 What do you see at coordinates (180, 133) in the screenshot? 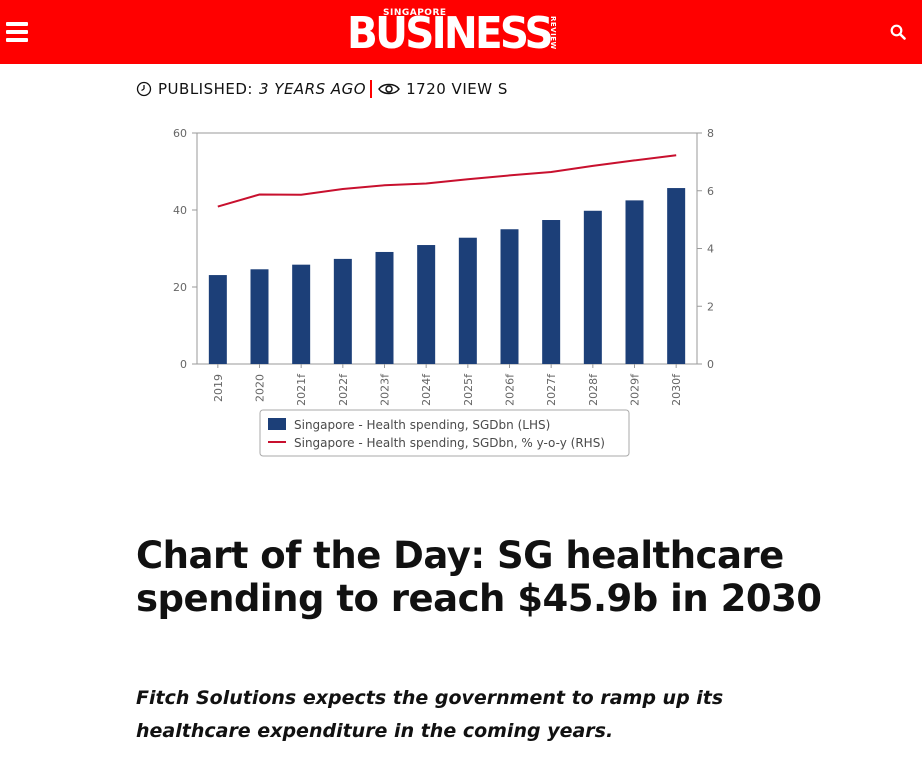
I see `left-axis-tick-label: 60` at bounding box center [180, 133].